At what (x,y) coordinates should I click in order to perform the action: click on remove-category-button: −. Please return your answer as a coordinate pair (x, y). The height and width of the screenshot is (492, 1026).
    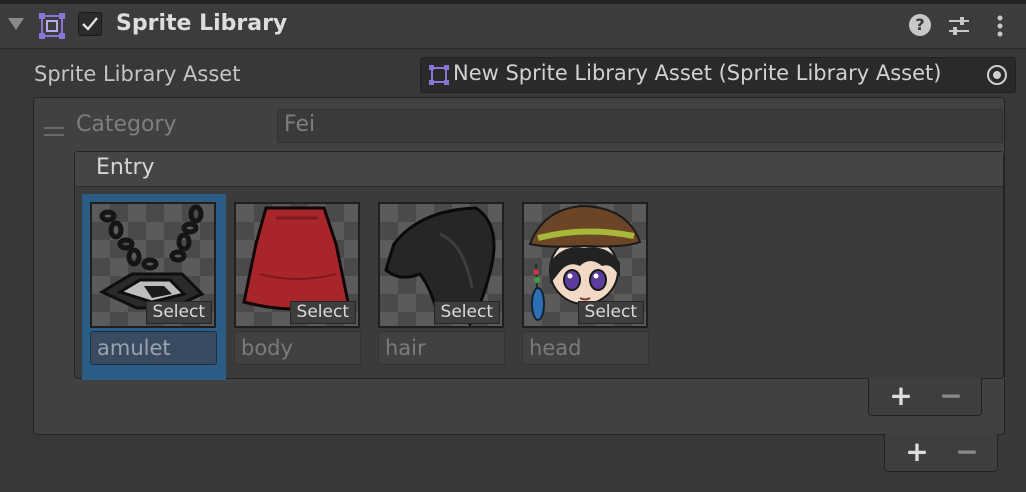
    Looking at the image, I should click on (967, 452).